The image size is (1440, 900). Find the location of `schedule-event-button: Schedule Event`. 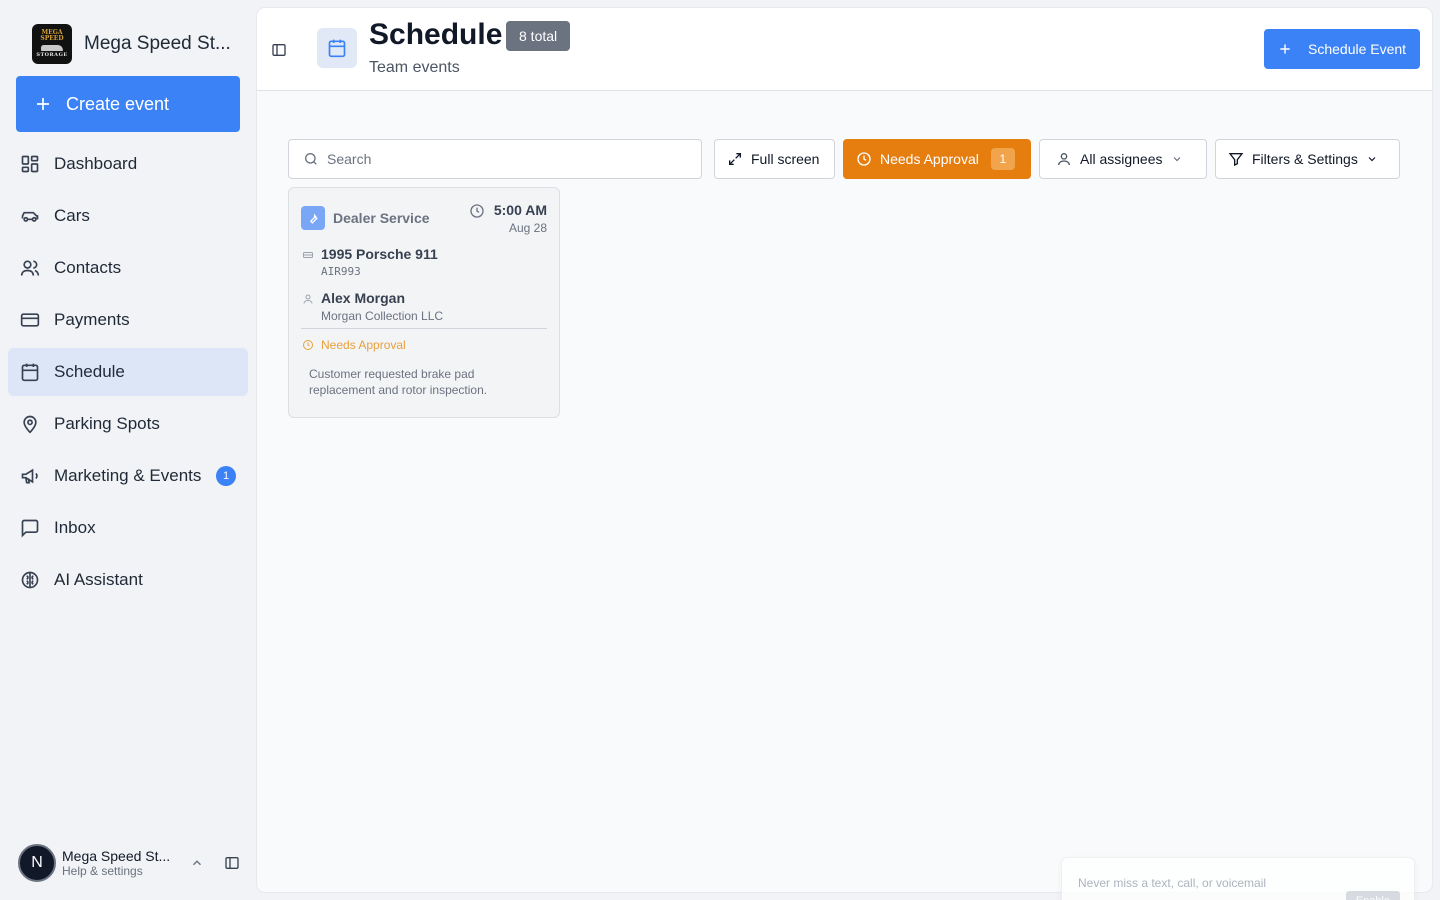

schedule-event-button: Schedule Event is located at coordinates (1342, 49).